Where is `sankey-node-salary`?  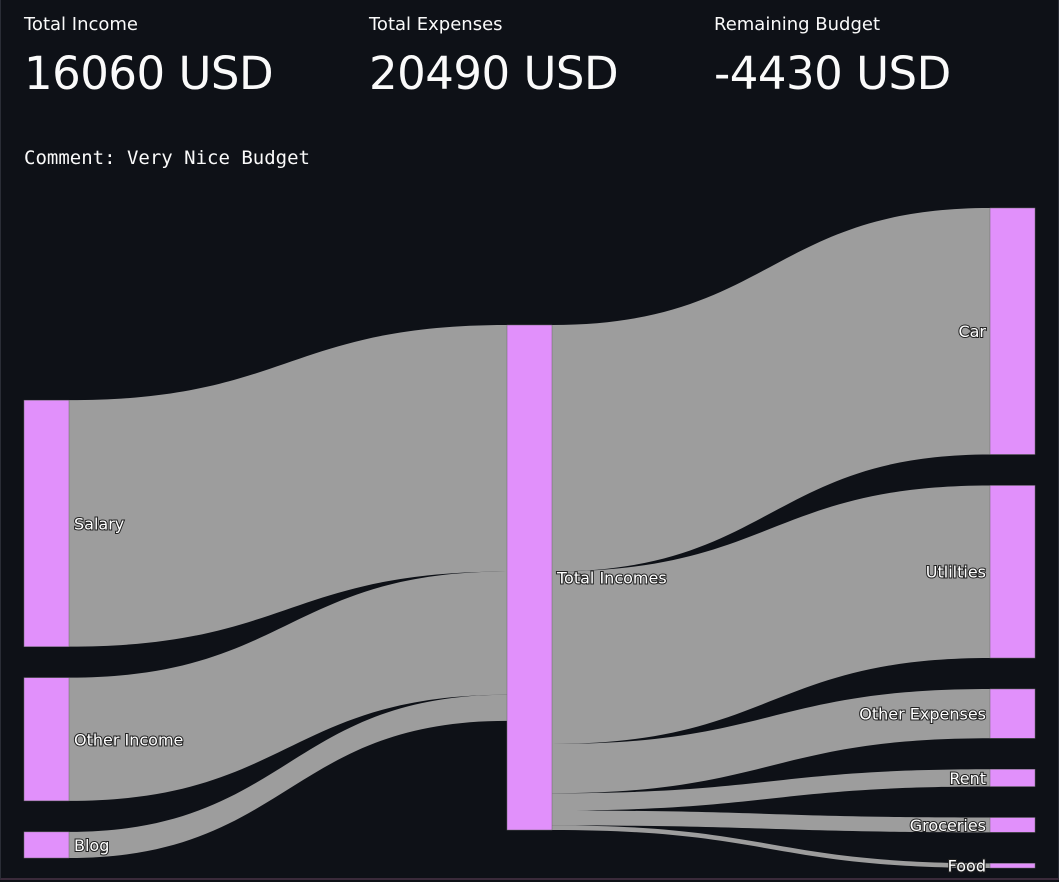 sankey-node-salary is located at coordinates (46, 523).